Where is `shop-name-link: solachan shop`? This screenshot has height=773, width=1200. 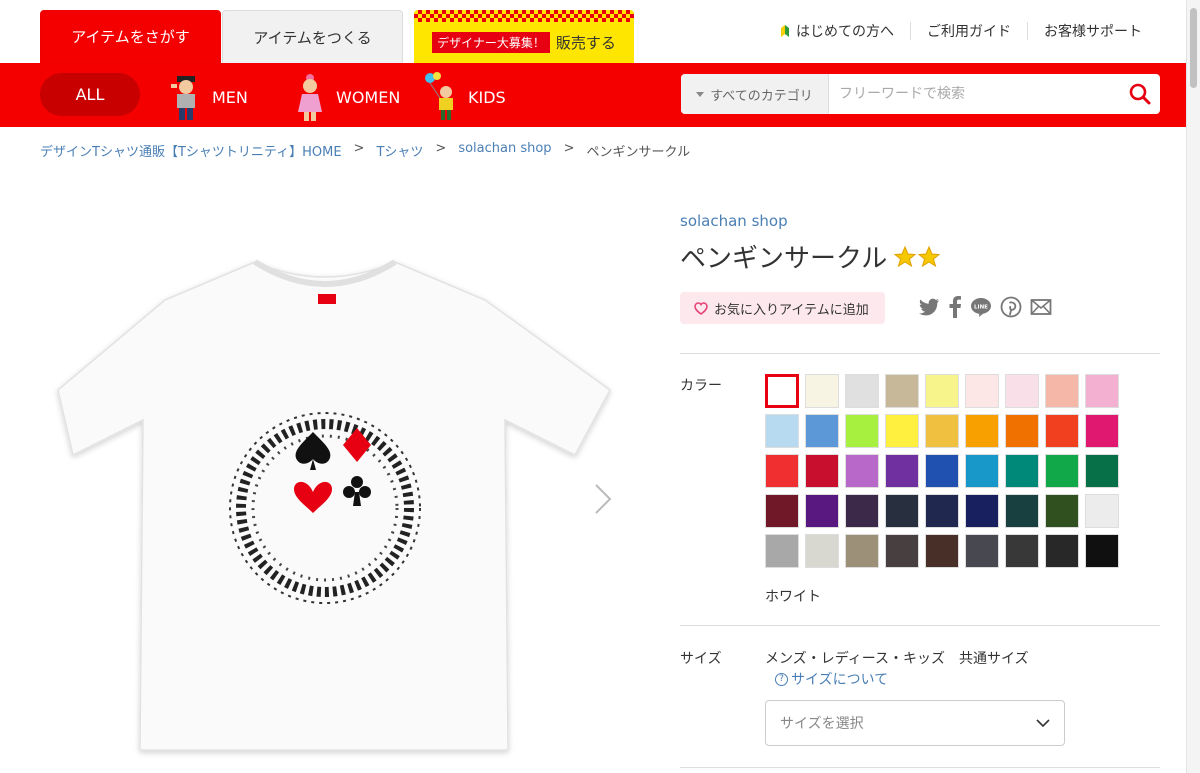 shop-name-link: solachan shop is located at coordinates (734, 221).